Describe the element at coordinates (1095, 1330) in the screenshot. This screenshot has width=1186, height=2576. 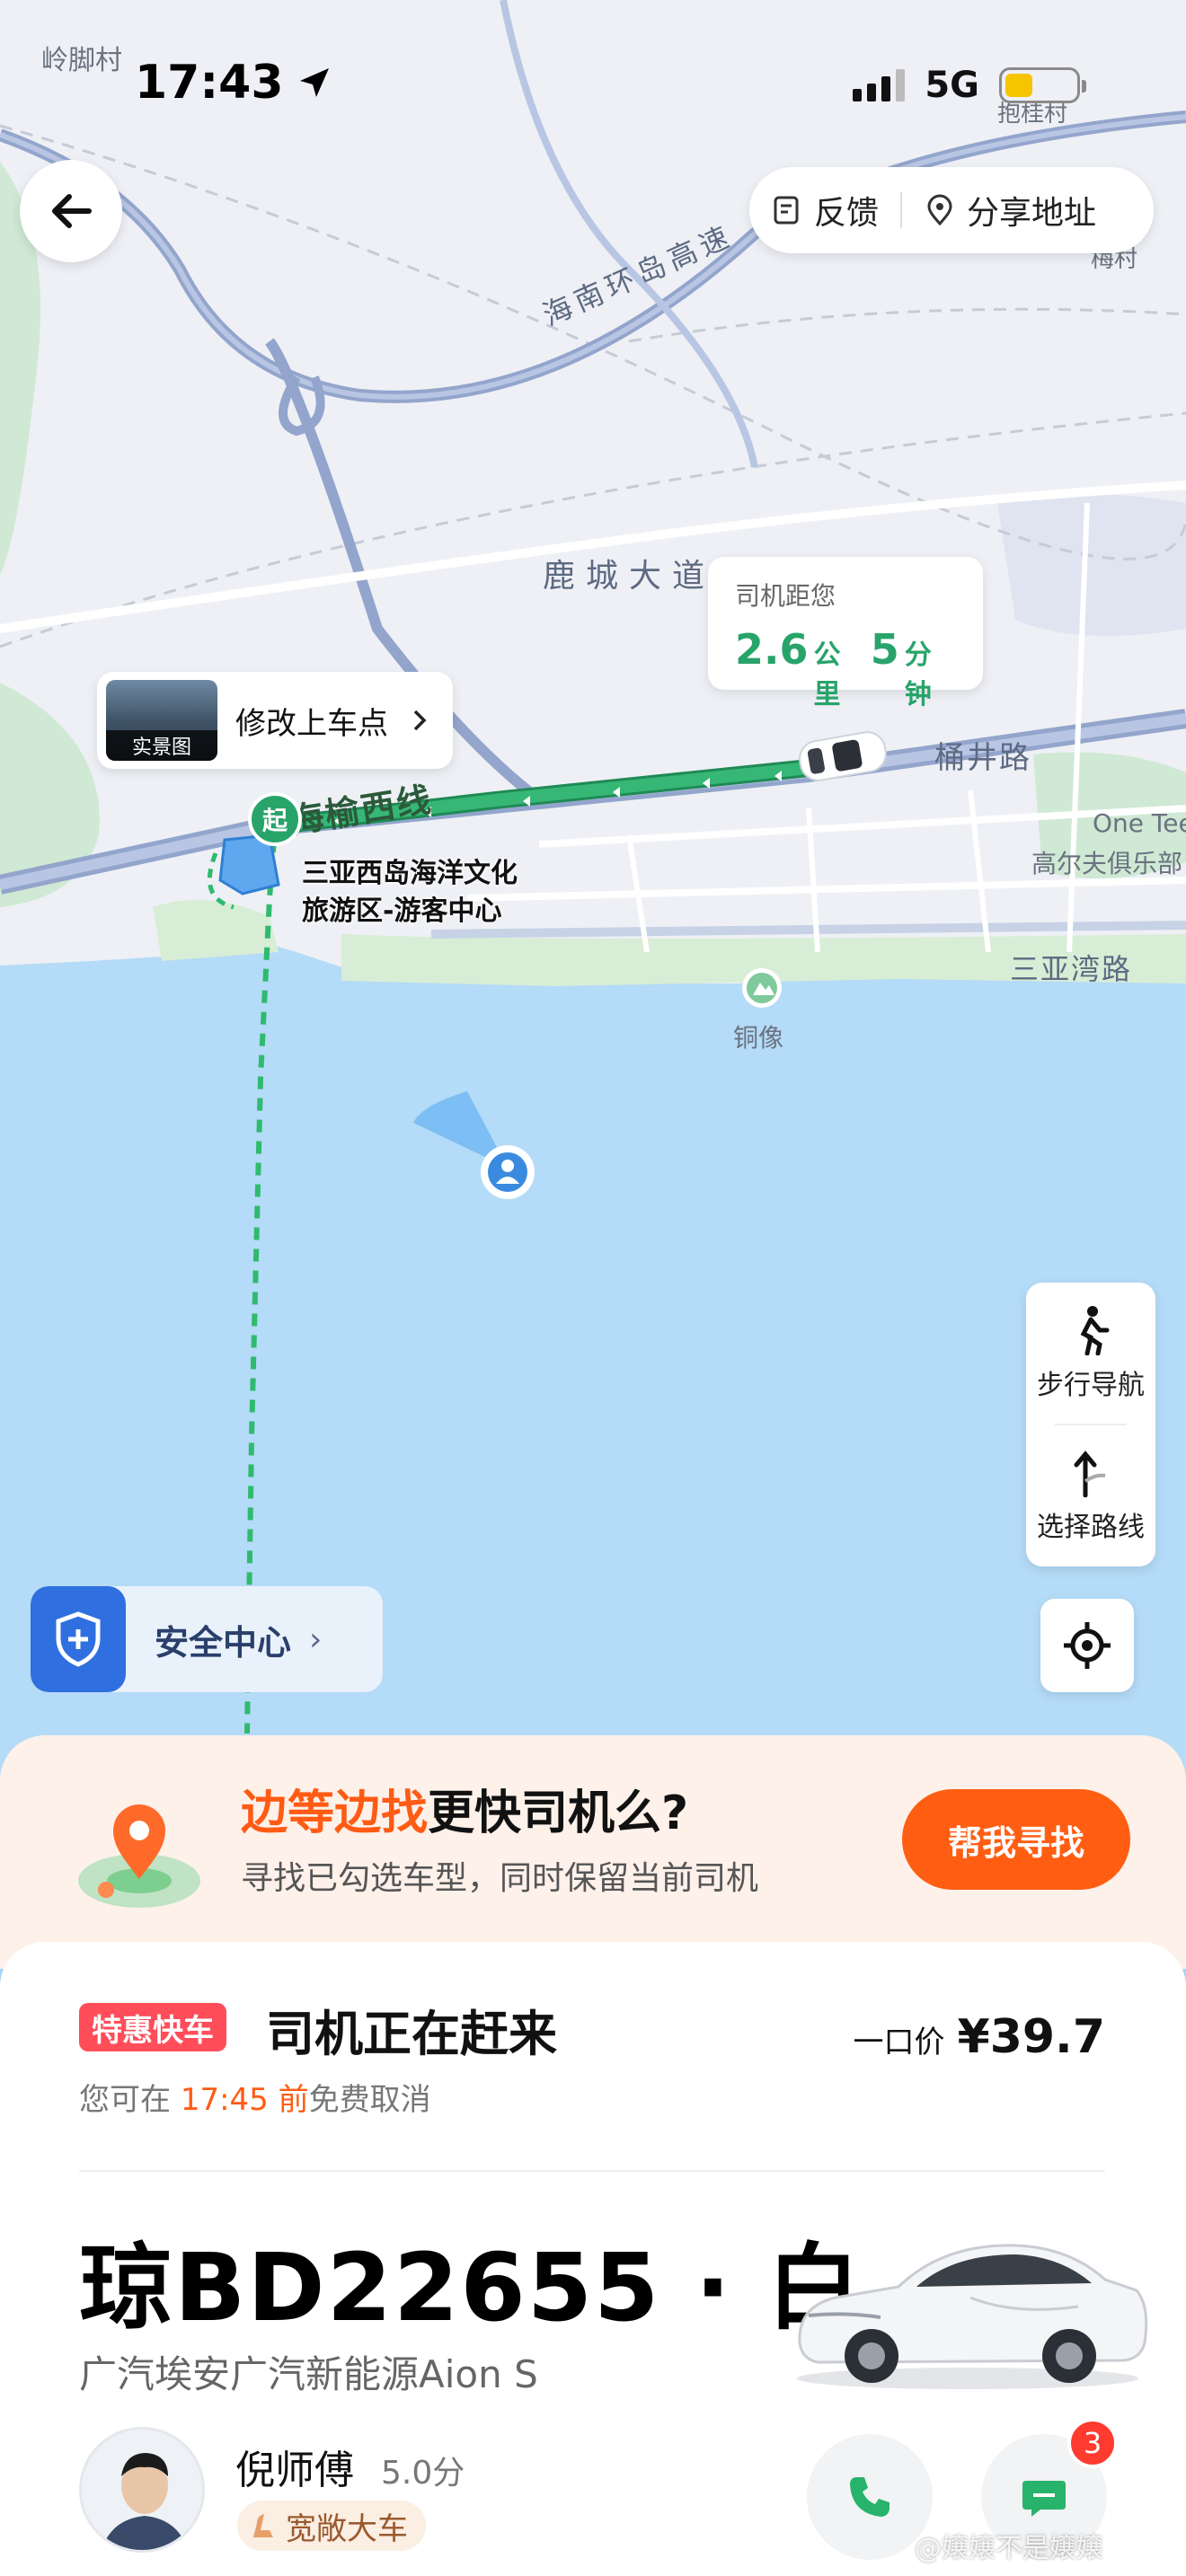
I see `walking-icon` at that location.